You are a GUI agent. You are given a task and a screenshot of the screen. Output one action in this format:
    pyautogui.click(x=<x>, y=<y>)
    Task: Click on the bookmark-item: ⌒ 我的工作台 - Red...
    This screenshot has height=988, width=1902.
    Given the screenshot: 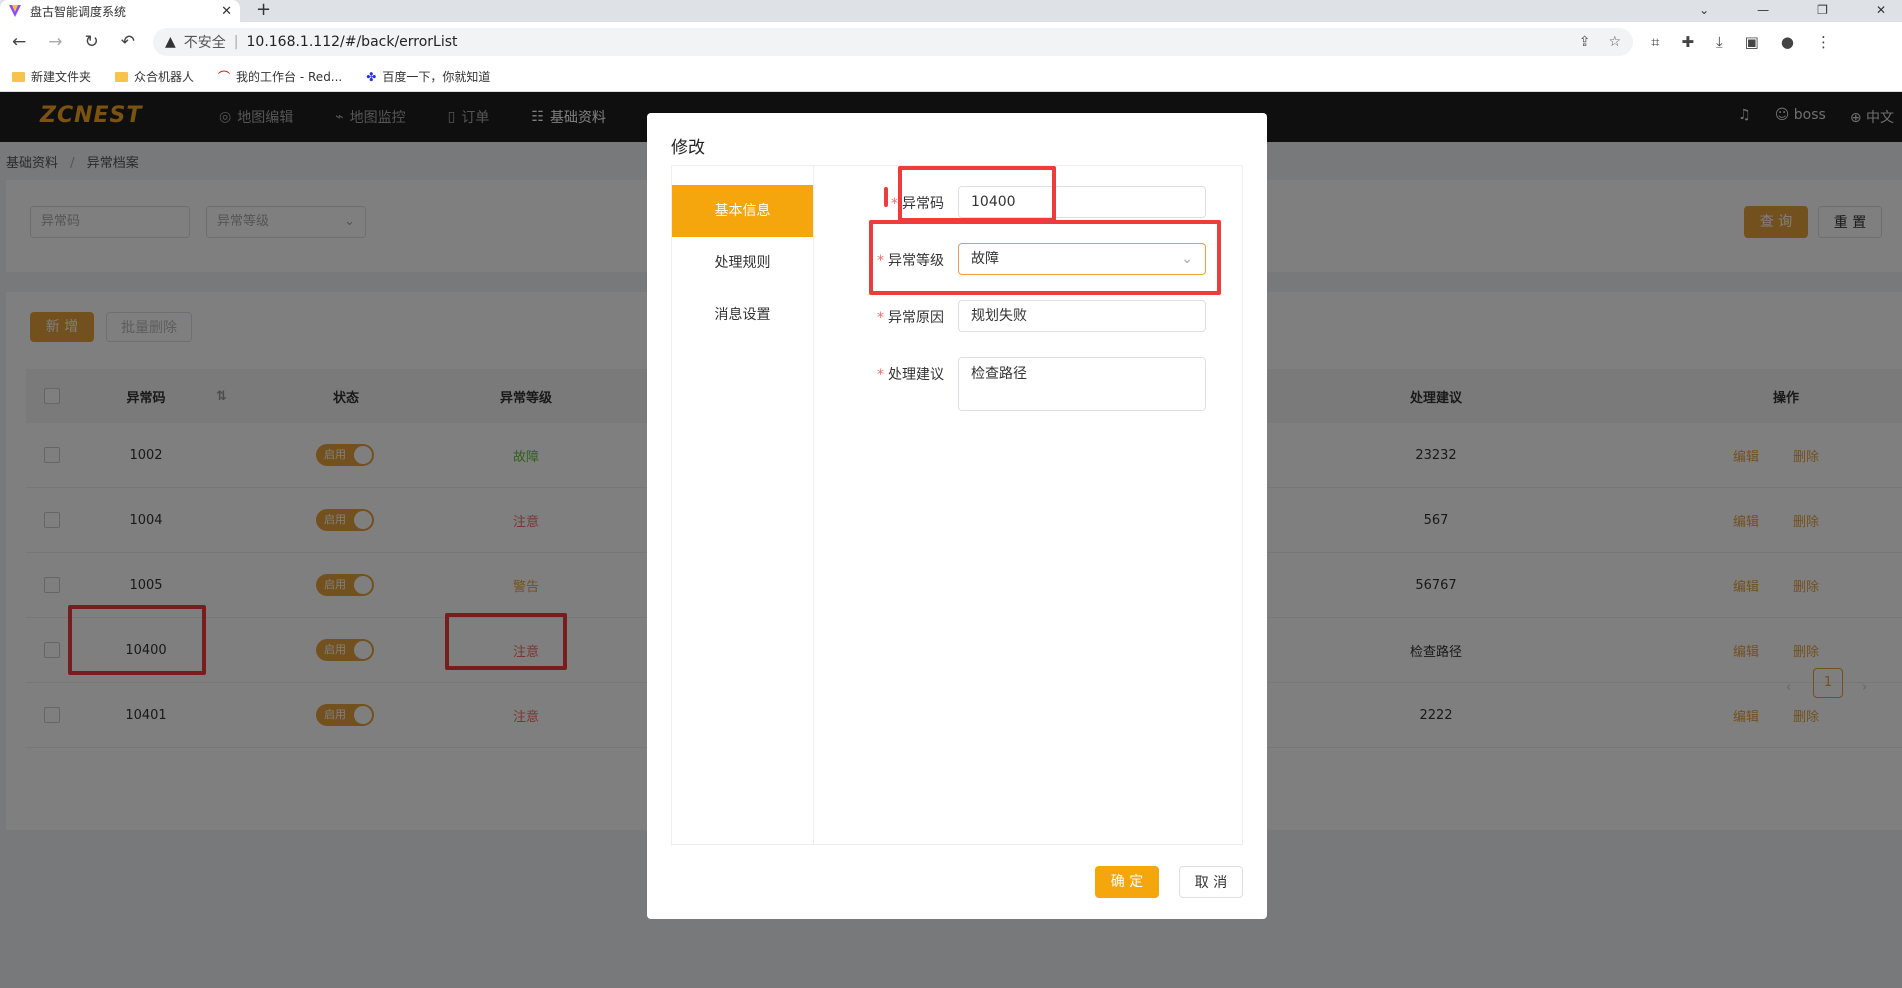 What is the action you would take?
    pyautogui.click(x=280, y=76)
    